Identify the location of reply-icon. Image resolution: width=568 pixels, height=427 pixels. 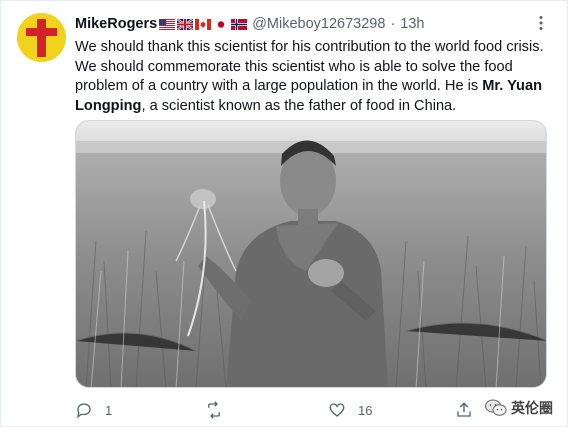
(83, 411).